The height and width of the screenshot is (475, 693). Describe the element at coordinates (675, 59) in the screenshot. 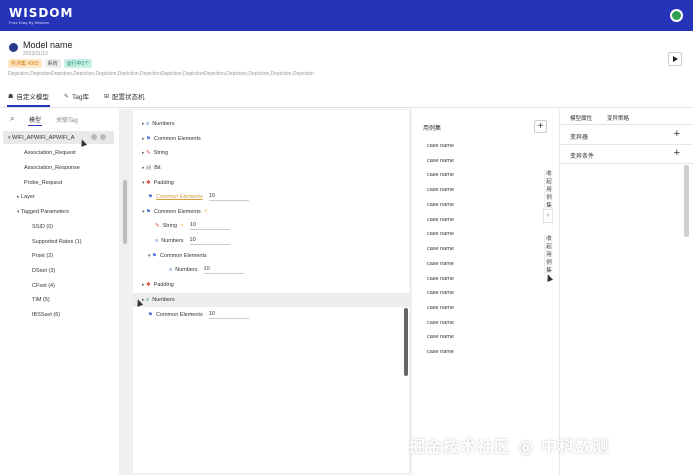

I see `run-button` at that location.